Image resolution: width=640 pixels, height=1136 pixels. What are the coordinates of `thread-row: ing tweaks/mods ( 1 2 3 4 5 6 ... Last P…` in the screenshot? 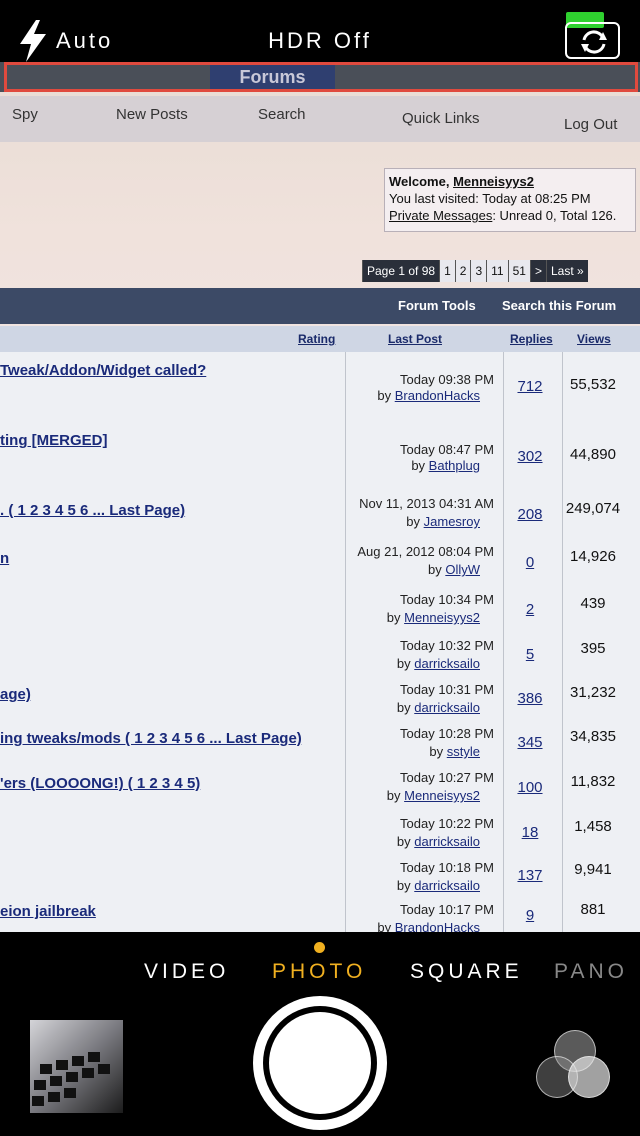 It's located at (320, 740).